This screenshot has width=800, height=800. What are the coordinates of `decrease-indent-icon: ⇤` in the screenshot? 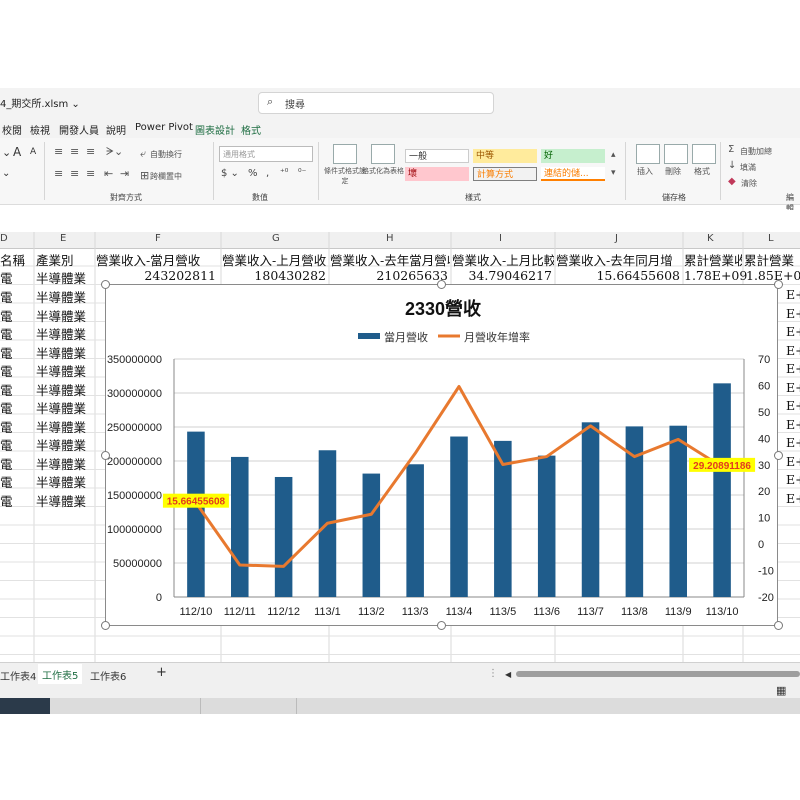 It's located at (108, 173).